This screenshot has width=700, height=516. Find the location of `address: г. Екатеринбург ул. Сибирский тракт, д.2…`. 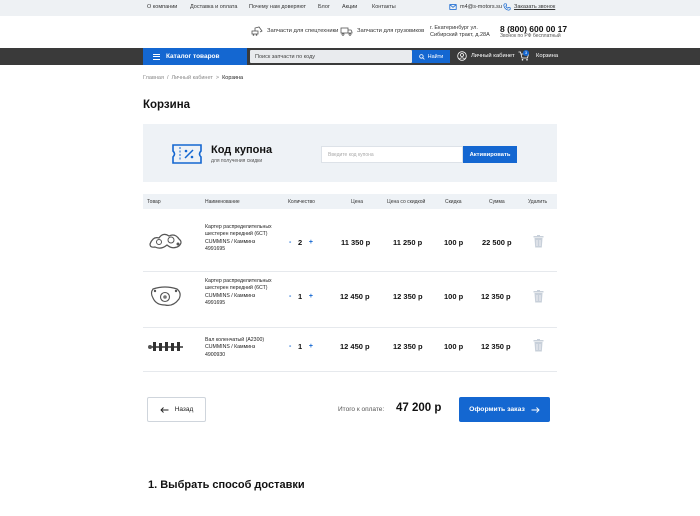

address: г. Екатеринбург ул. Сибирский тракт, д.2… is located at coordinates (460, 32).